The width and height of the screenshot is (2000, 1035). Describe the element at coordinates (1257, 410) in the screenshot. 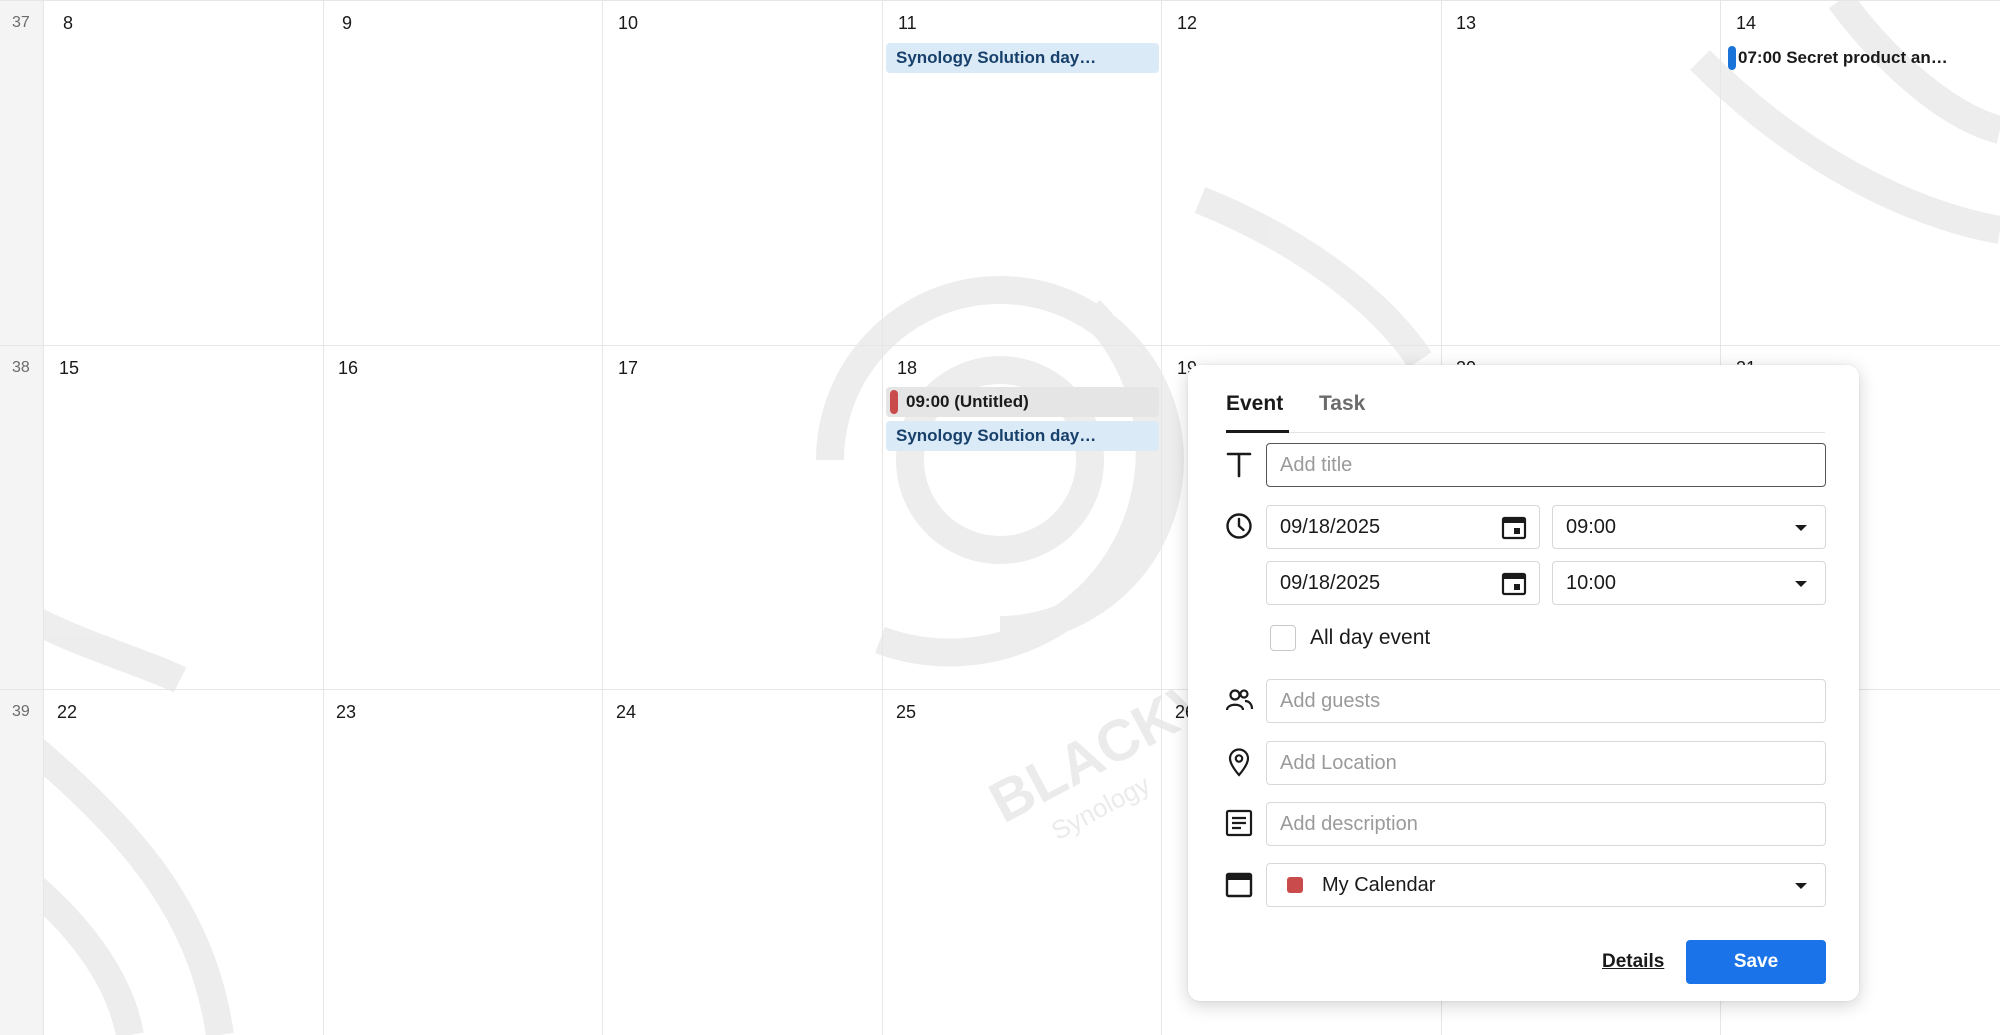

I see `tab-event: Event` at that location.